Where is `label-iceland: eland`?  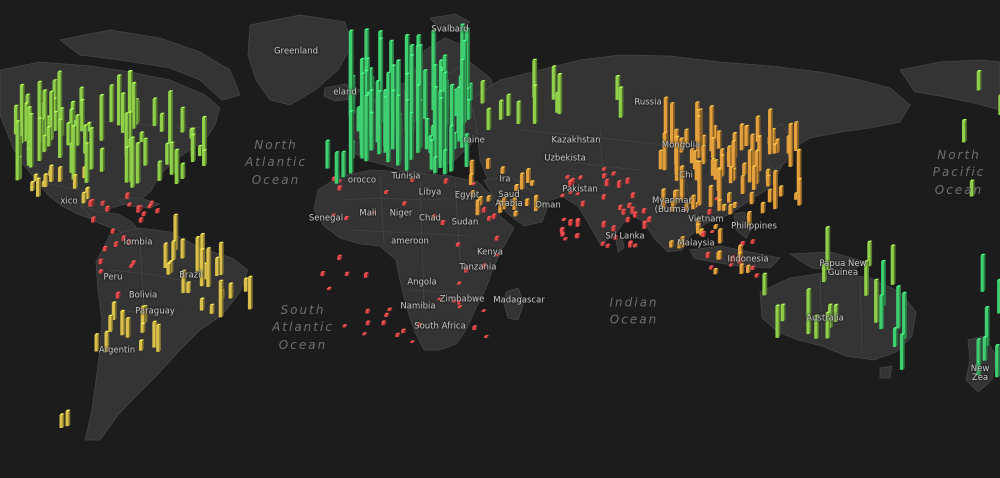 label-iceland: eland is located at coordinates (345, 92).